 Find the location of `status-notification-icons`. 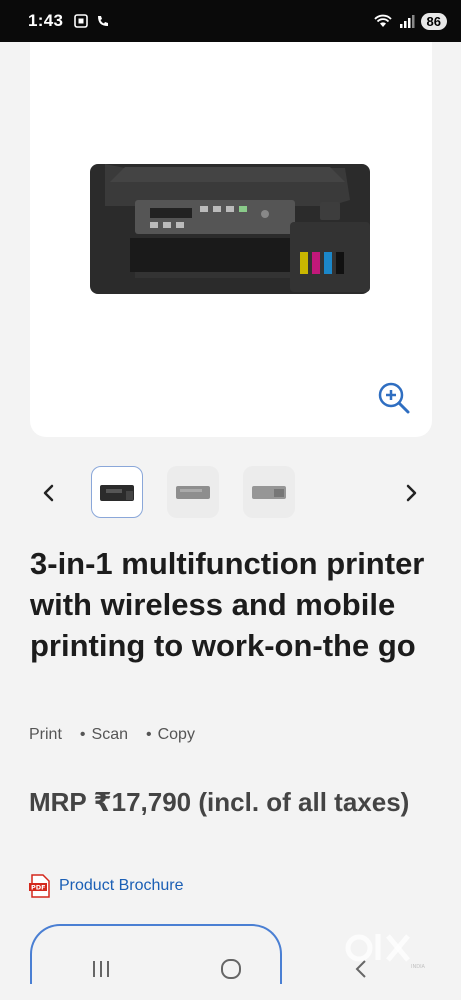

status-notification-icons is located at coordinates (92, 21).